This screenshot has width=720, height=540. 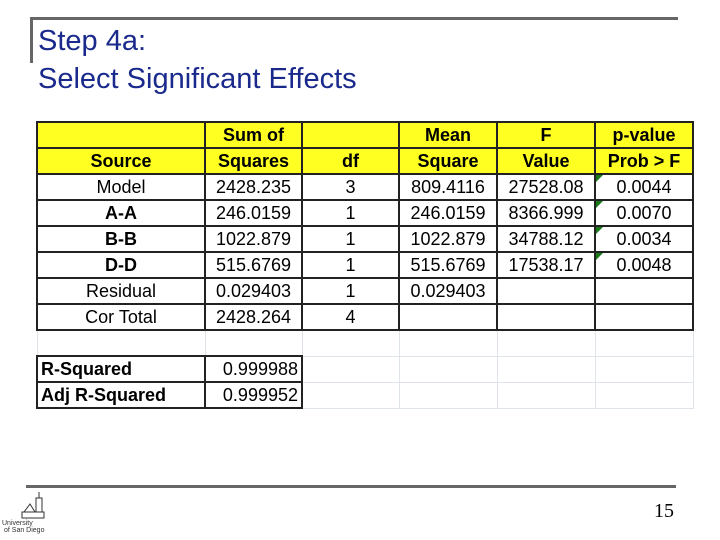 I want to click on svg-text: of San Diego, so click(x=24, y=530).